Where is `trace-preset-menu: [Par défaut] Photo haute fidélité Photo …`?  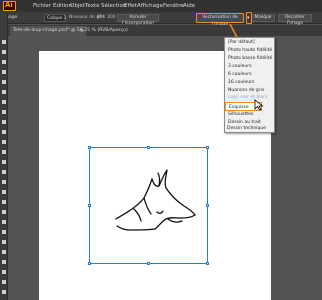 trace-preset-menu: [Par défaut] Photo haute fidélité Photo … is located at coordinates (249, 85).